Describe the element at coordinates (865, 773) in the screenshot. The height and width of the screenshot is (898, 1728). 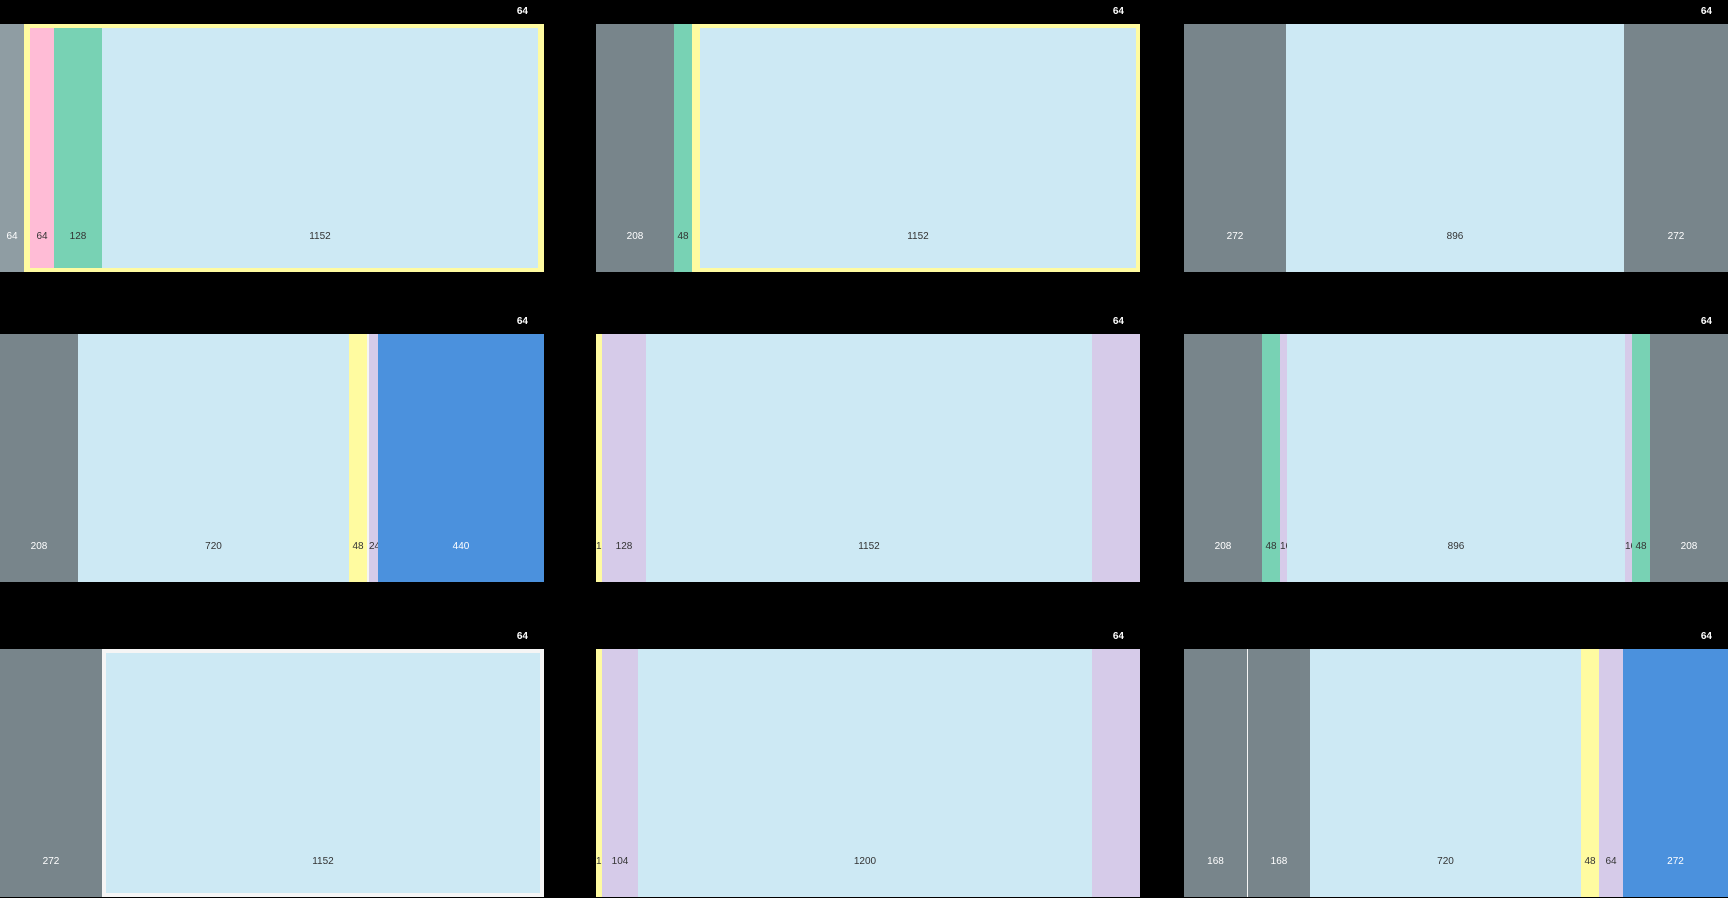
I see `layout-column-light-blue: 1200` at that location.